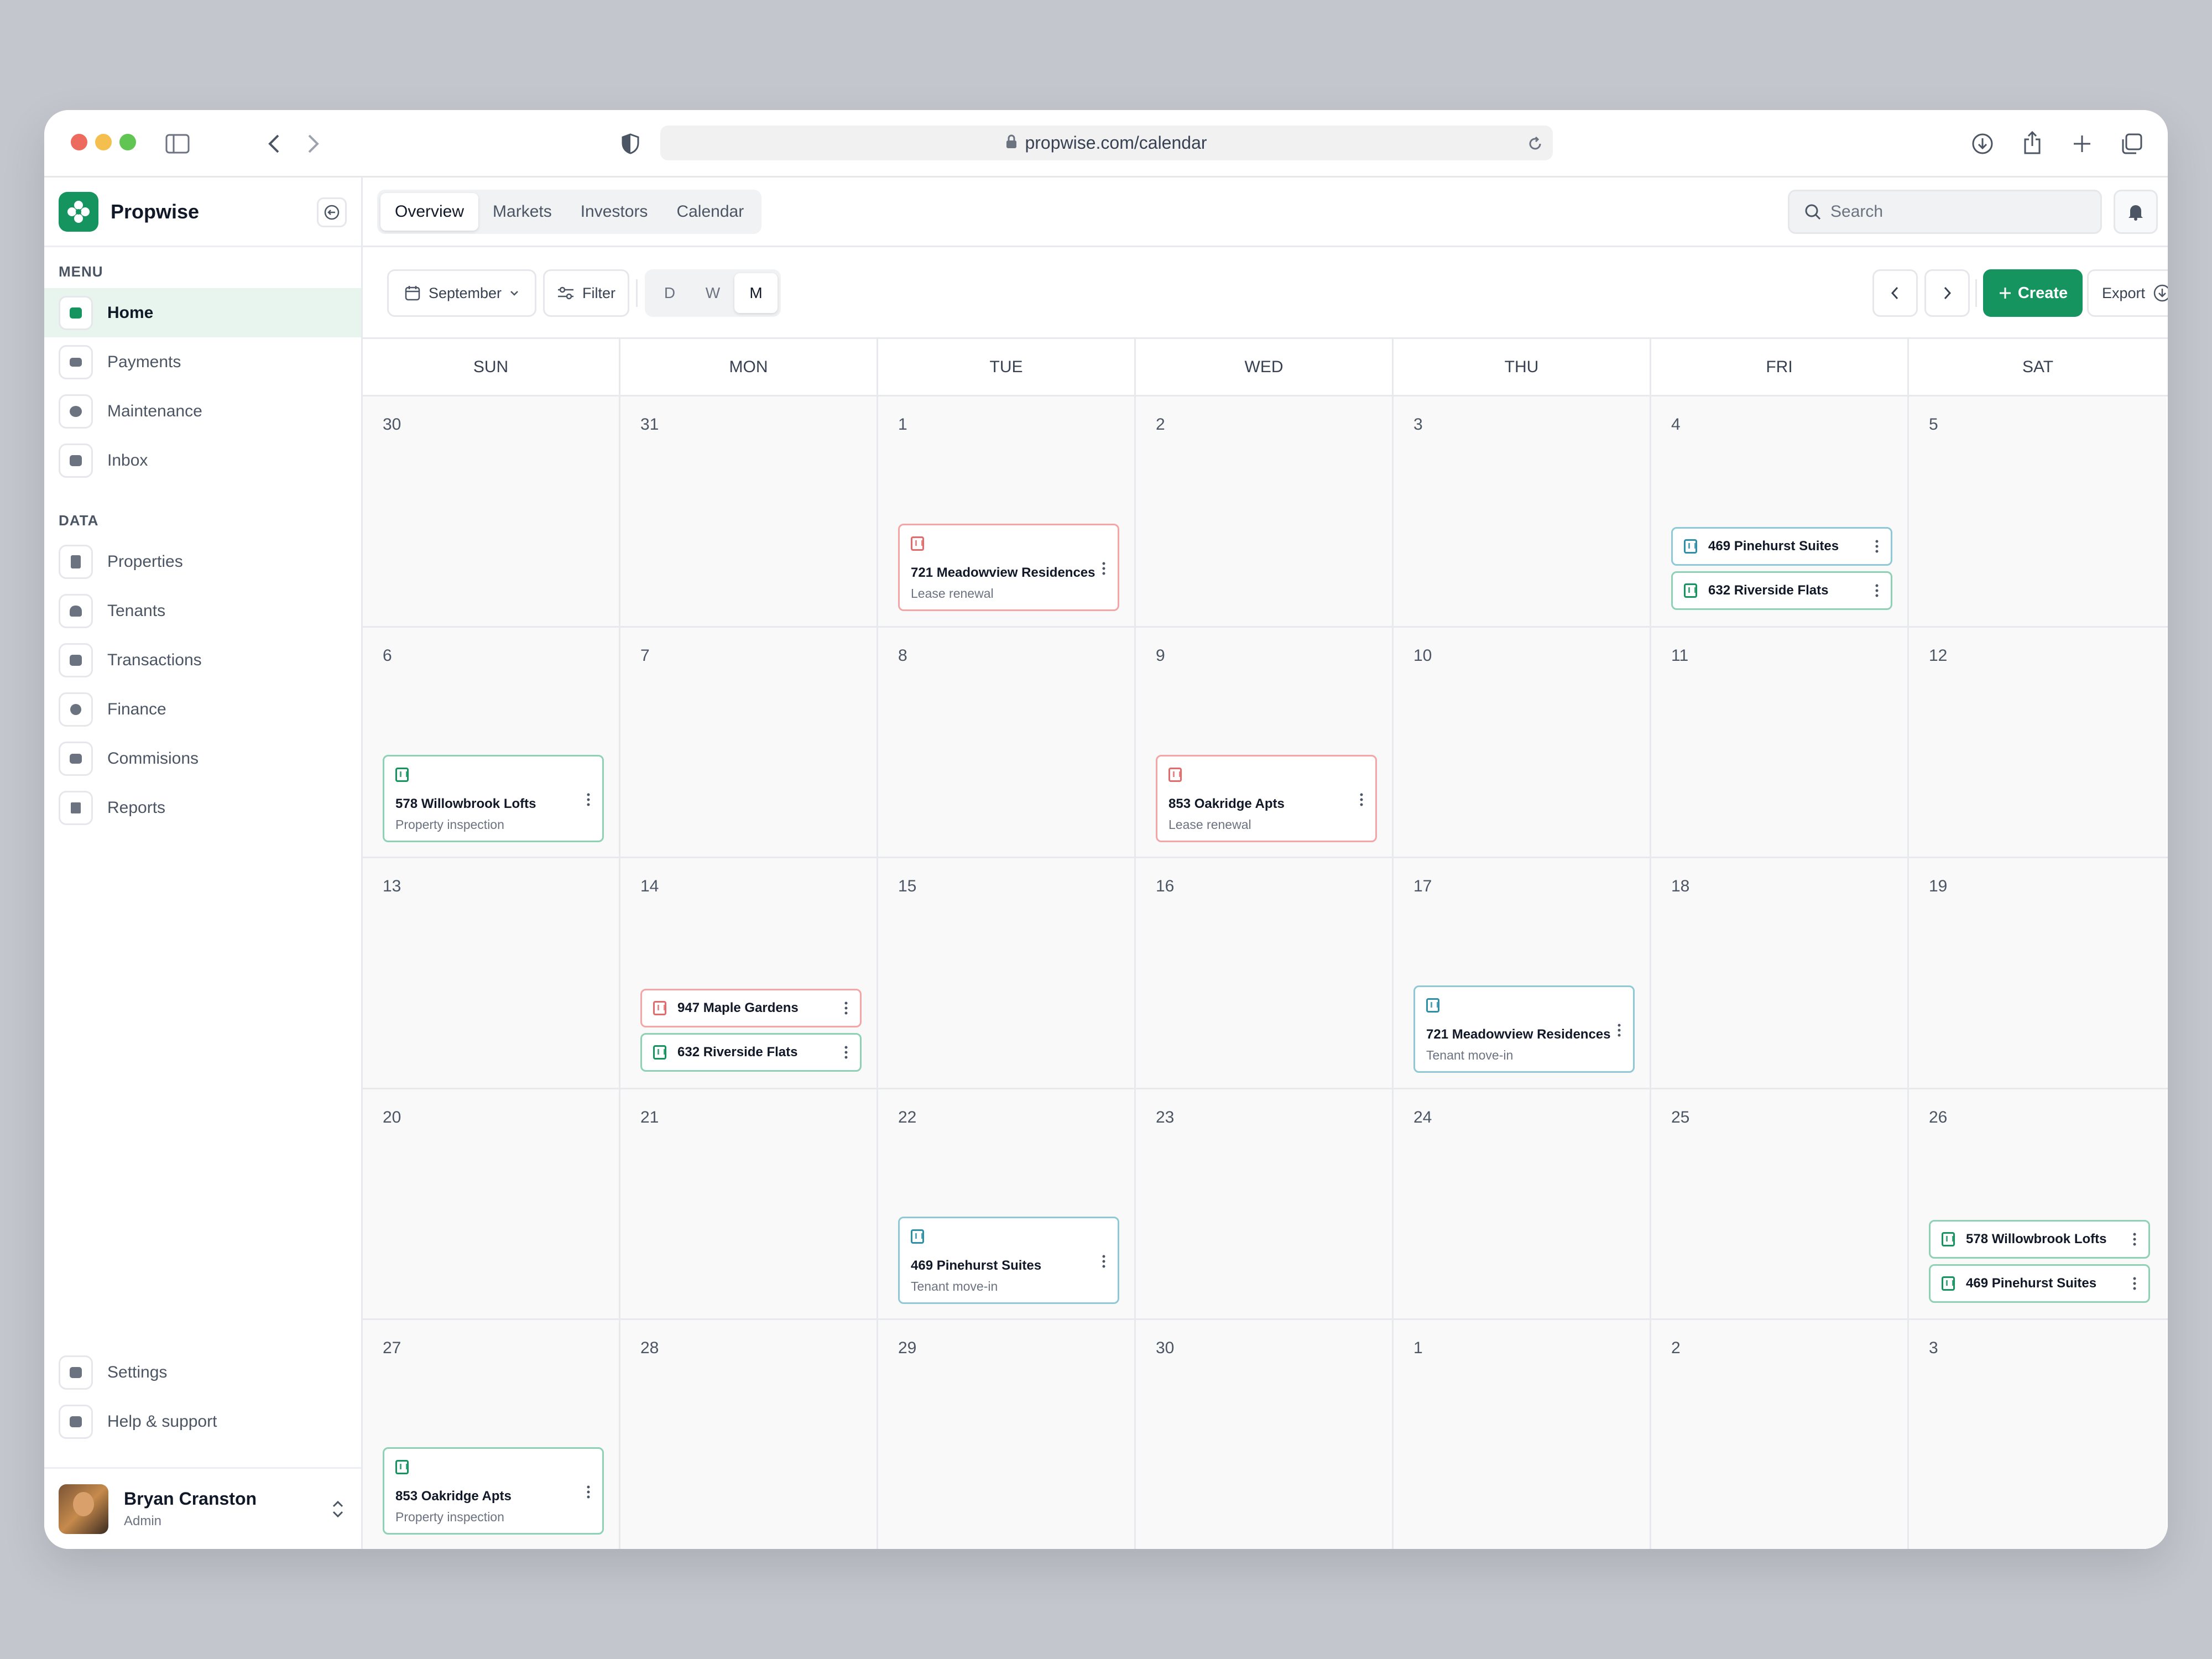  I want to click on search-input: Search, so click(1945, 212).